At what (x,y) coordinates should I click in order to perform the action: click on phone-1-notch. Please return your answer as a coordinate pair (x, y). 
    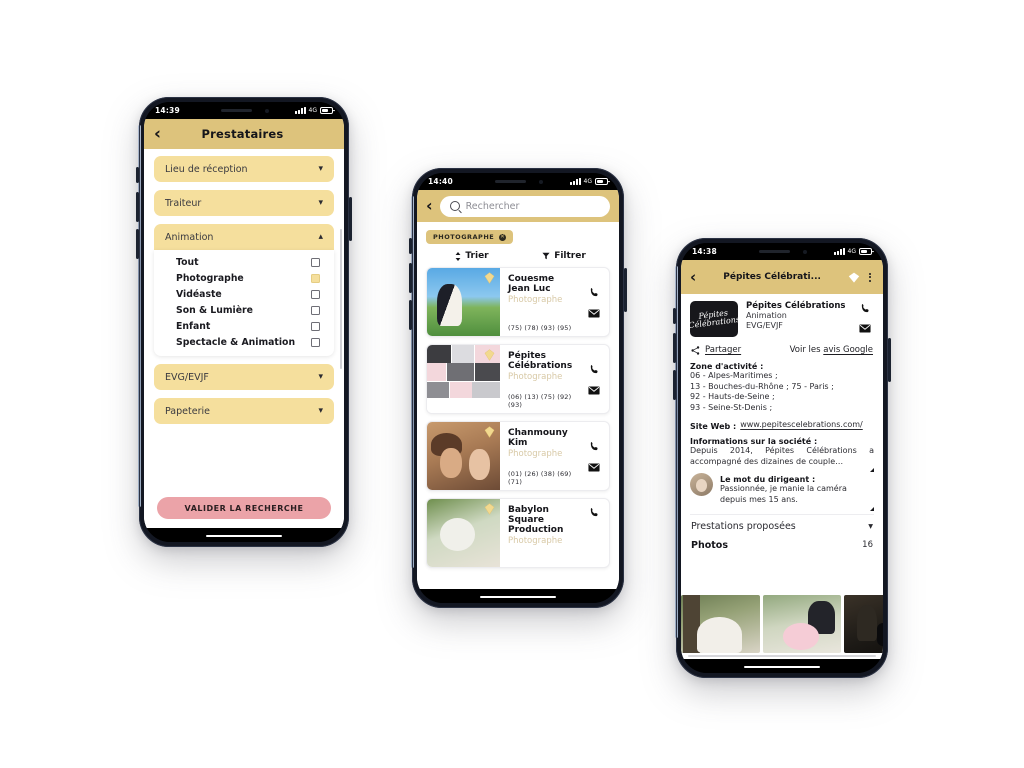
    Looking at the image, I should click on (244, 110).